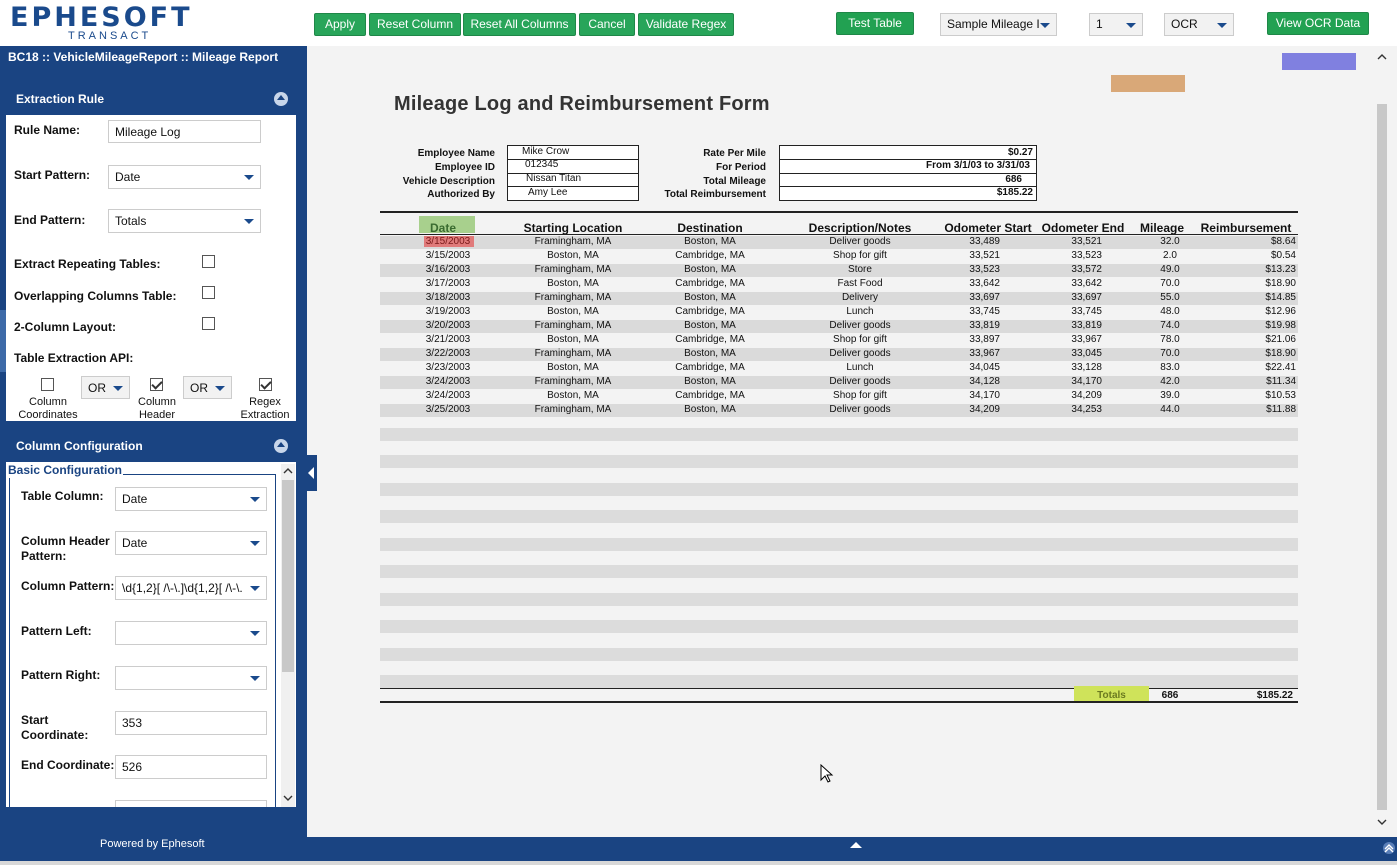  I want to click on column-pattern-label: Column Pattern:, so click(68, 586).